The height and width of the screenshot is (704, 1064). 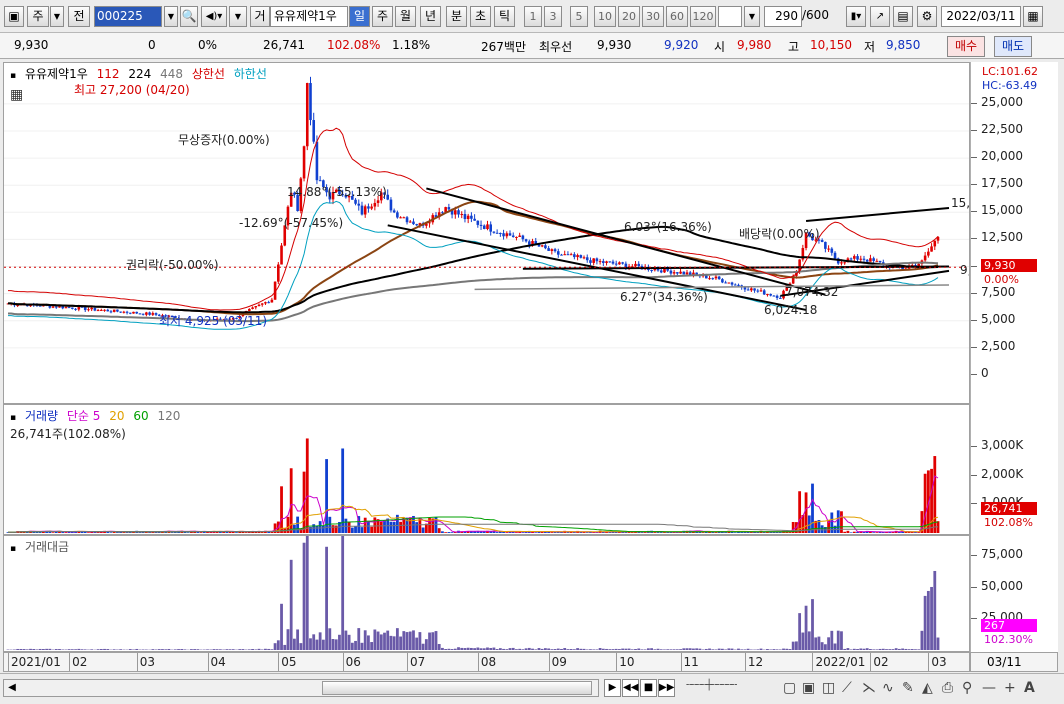 I want to click on print-icon: ⎙, so click(x=947, y=688).